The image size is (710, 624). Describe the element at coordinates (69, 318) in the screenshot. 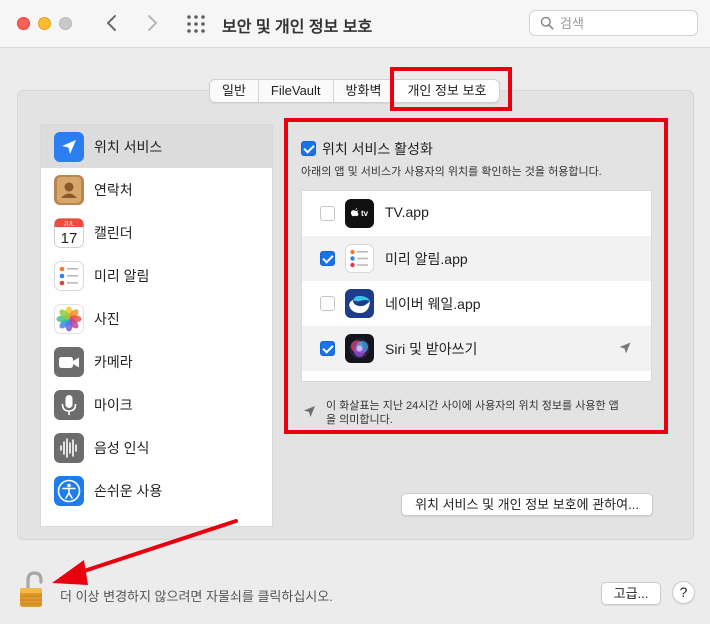

I see `photos-icon` at that location.